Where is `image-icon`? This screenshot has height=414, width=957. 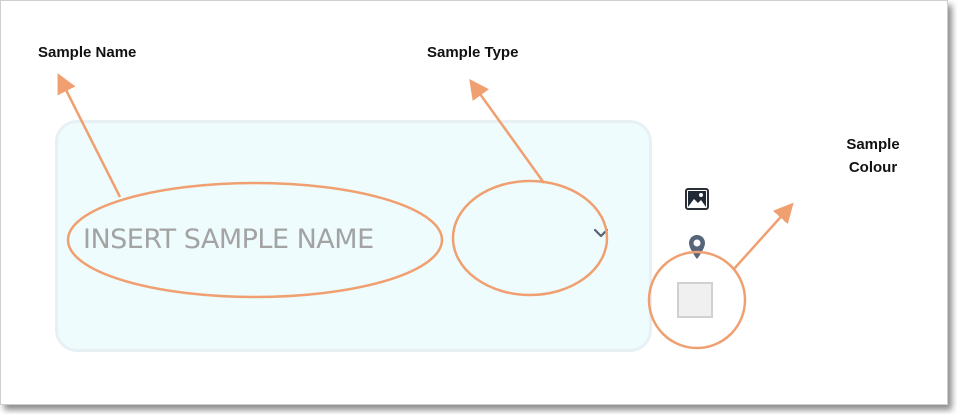 image-icon is located at coordinates (697, 199).